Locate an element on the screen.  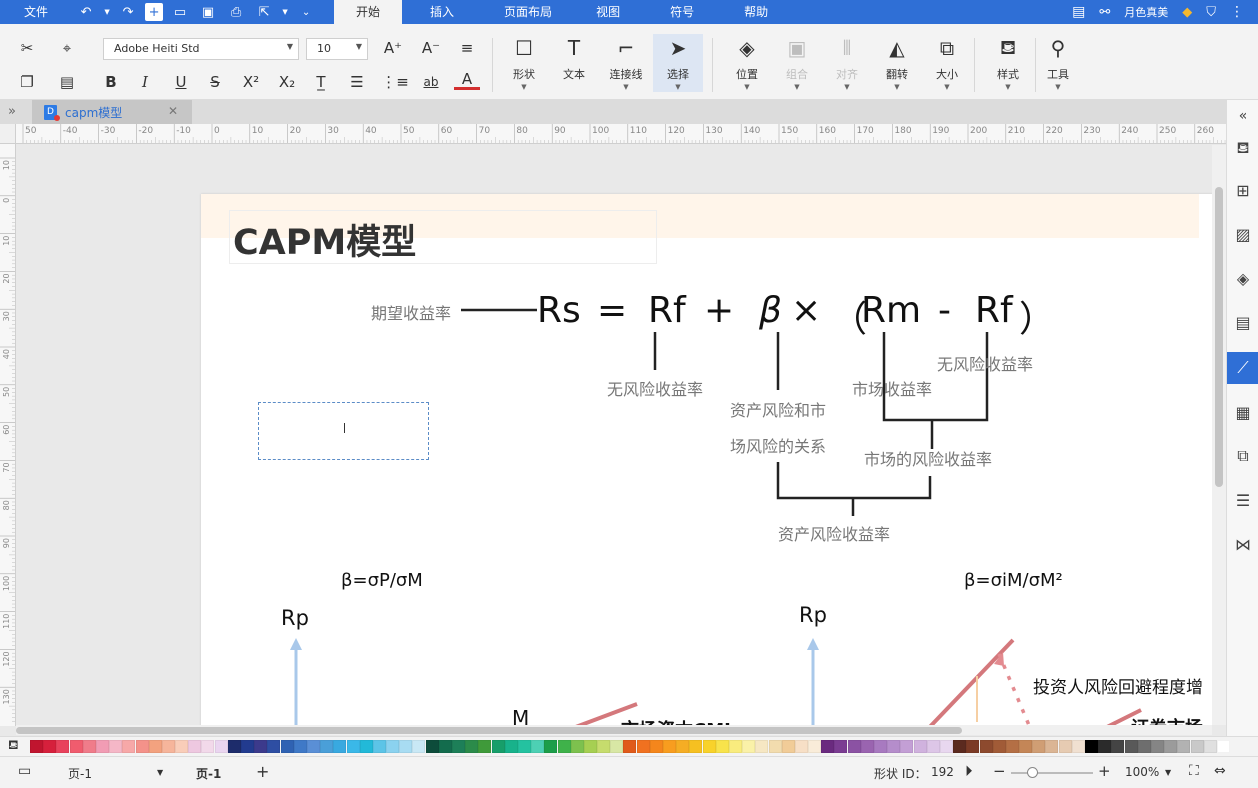
zoom-level: 100% is located at coordinates (1142, 772).